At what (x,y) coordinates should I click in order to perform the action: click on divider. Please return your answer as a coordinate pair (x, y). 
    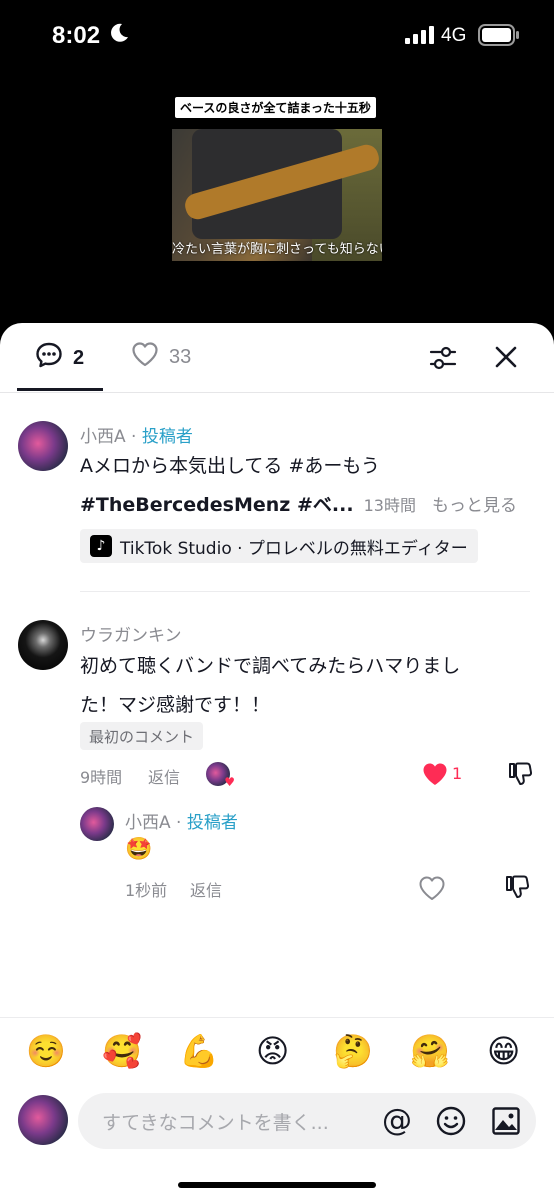
    Looking at the image, I should click on (305, 591).